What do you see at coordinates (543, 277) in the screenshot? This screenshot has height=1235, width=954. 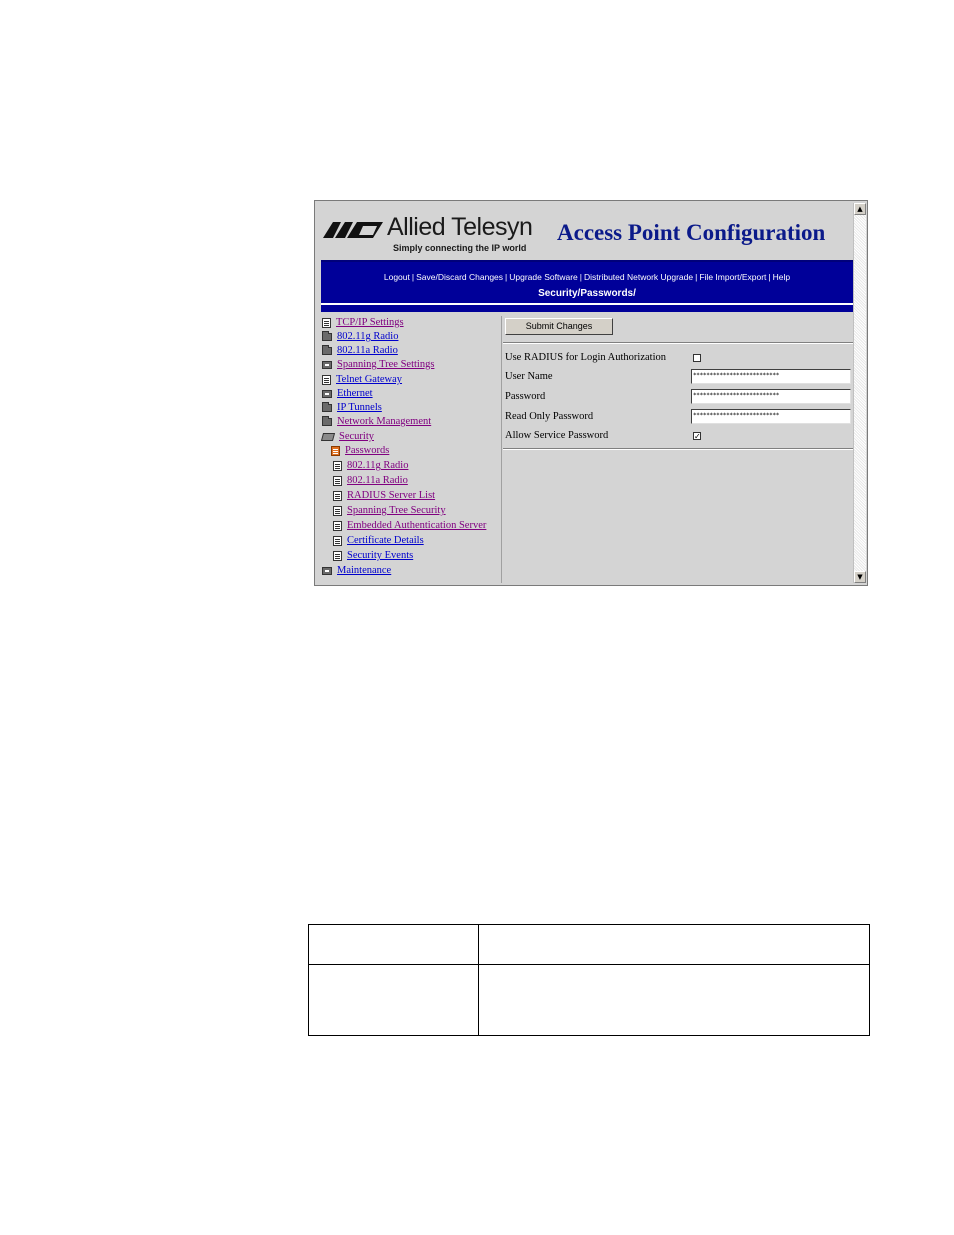 I see `nav-upgrade-software-link: Upgrade Software` at bounding box center [543, 277].